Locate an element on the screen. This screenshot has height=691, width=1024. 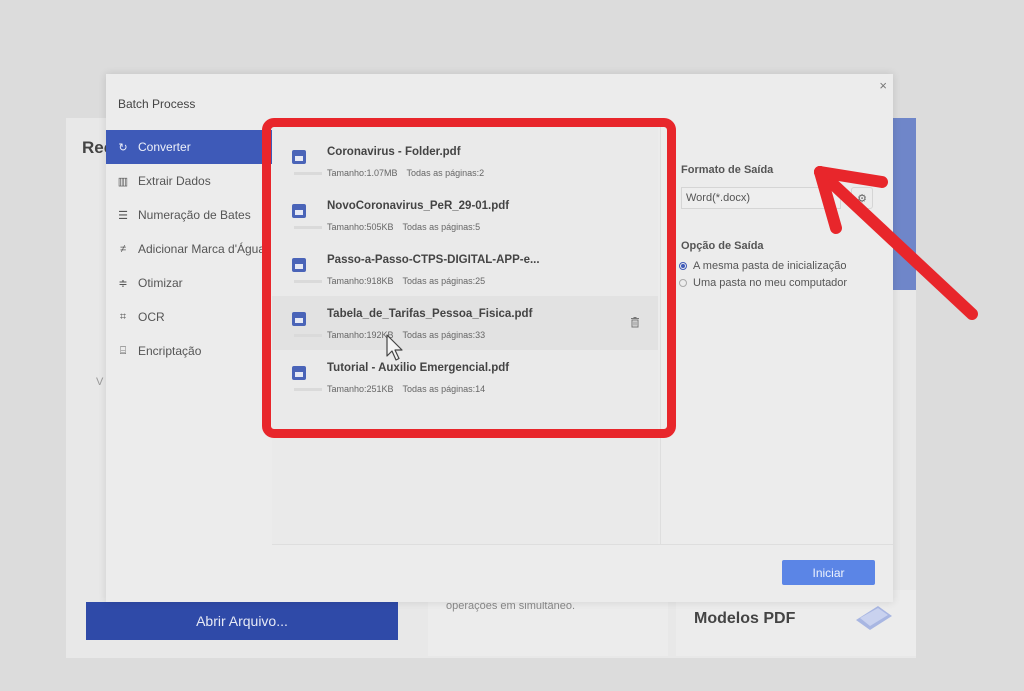
sidebar-item-label: Converter is located at coordinates (164, 147).